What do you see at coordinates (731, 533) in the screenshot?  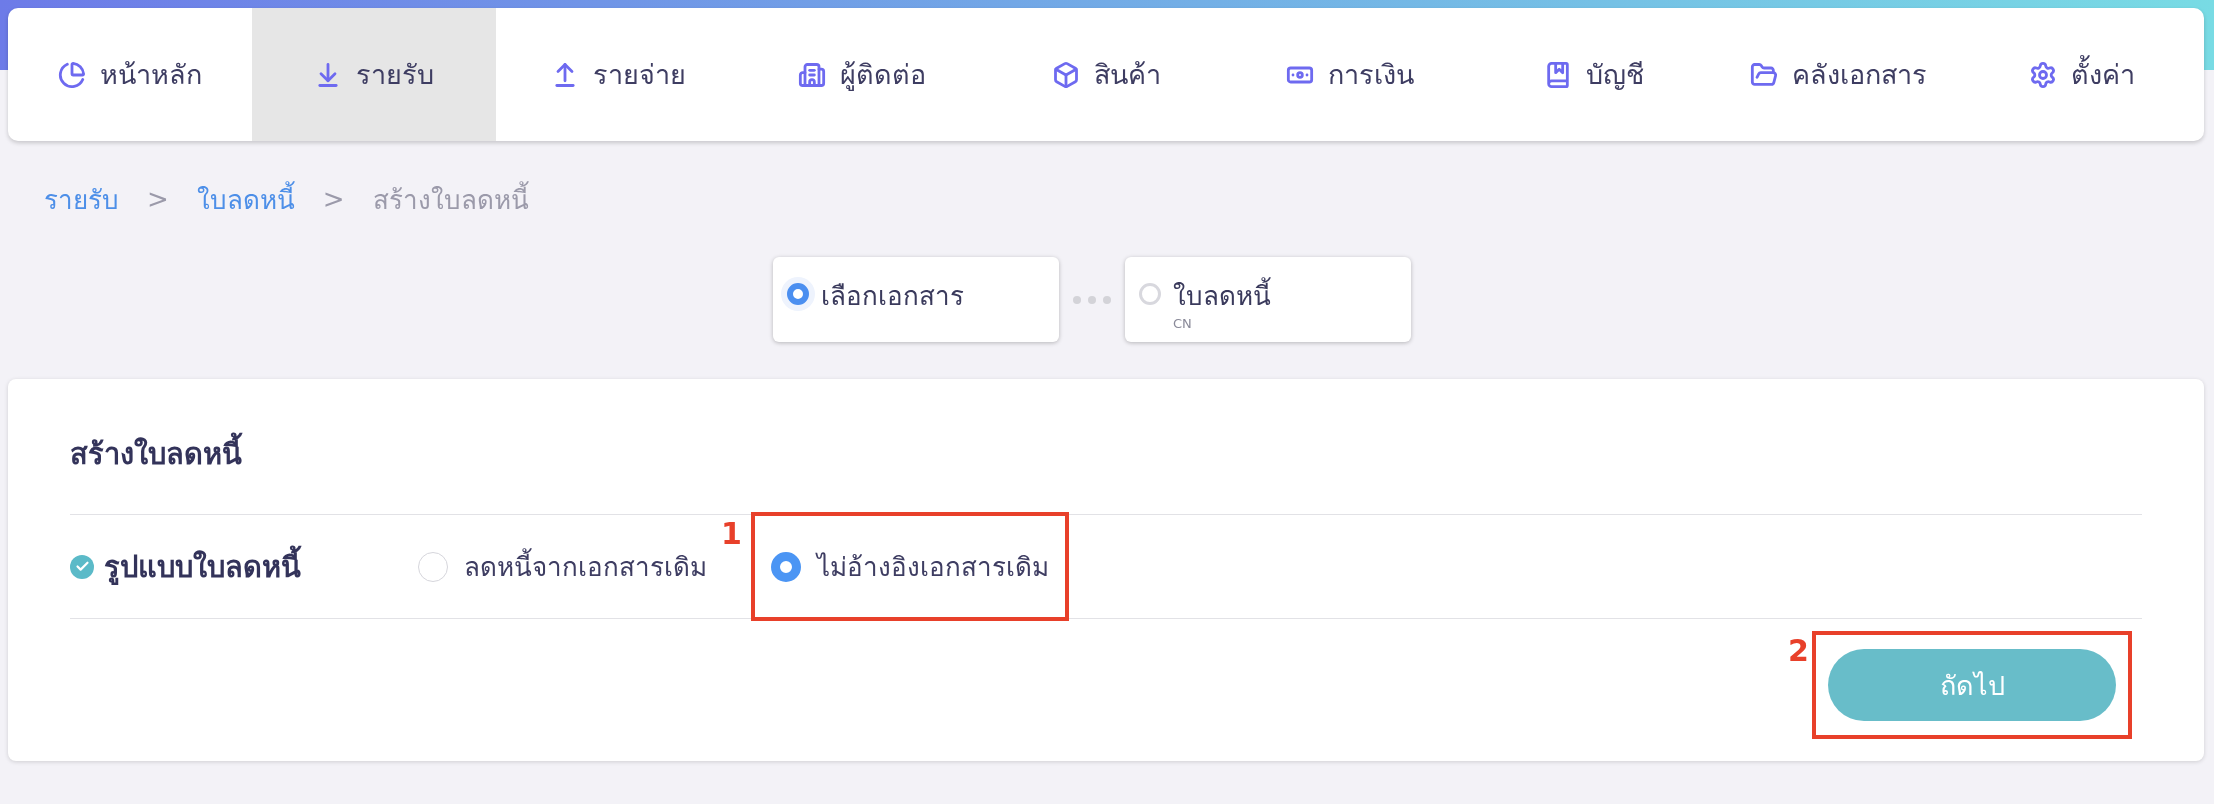 I see `annotation-number: 1` at bounding box center [731, 533].